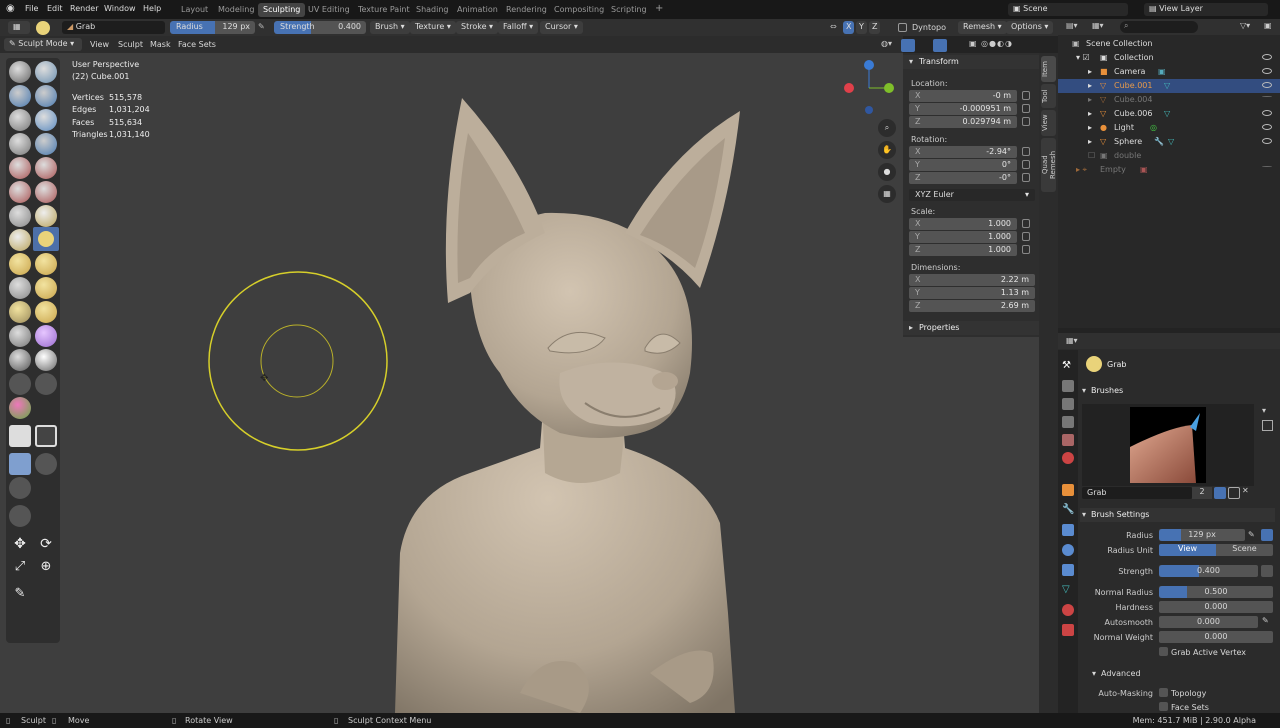 The width and height of the screenshot is (1280, 728). What do you see at coordinates (1068, 366) in the screenshot?
I see `tool-tab-icon: ⚒` at bounding box center [1068, 366].